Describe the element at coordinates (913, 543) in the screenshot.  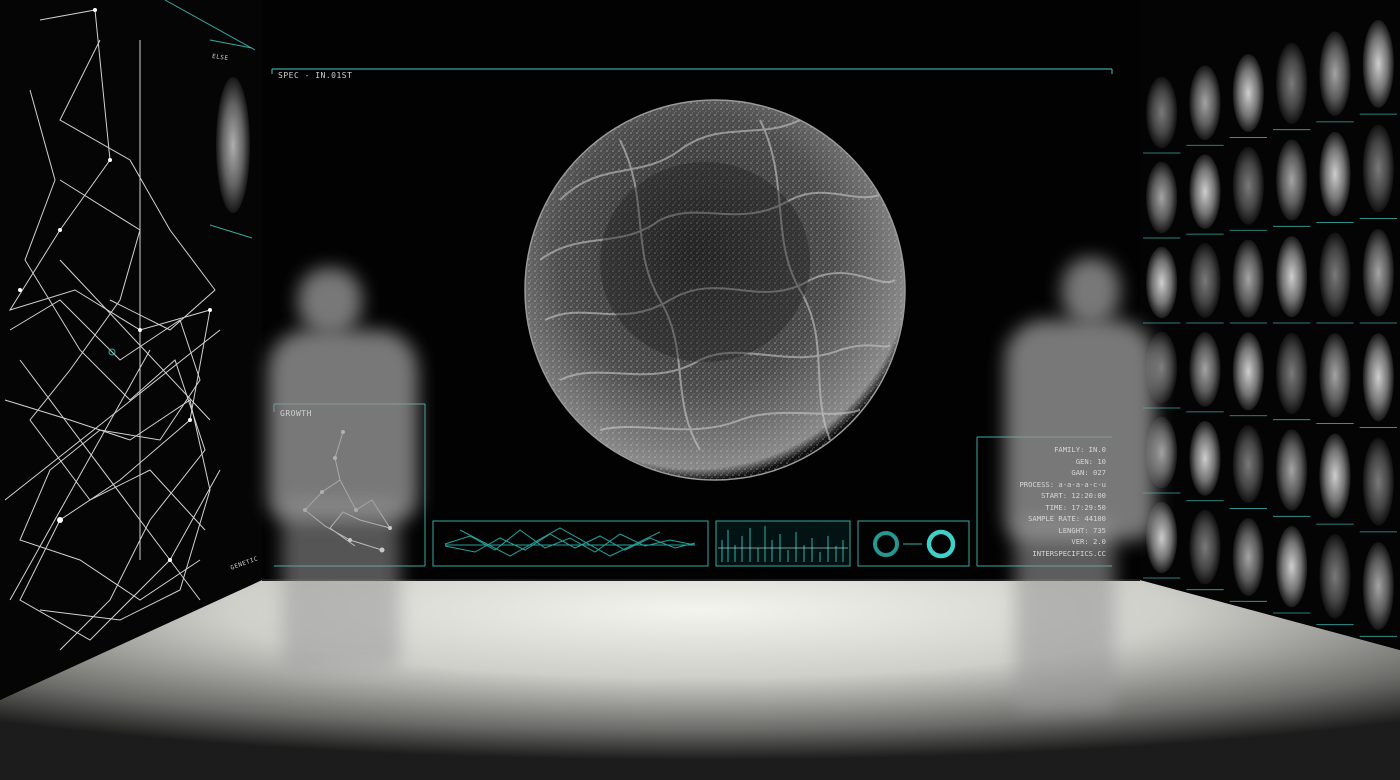
I see `rings-panel` at that location.